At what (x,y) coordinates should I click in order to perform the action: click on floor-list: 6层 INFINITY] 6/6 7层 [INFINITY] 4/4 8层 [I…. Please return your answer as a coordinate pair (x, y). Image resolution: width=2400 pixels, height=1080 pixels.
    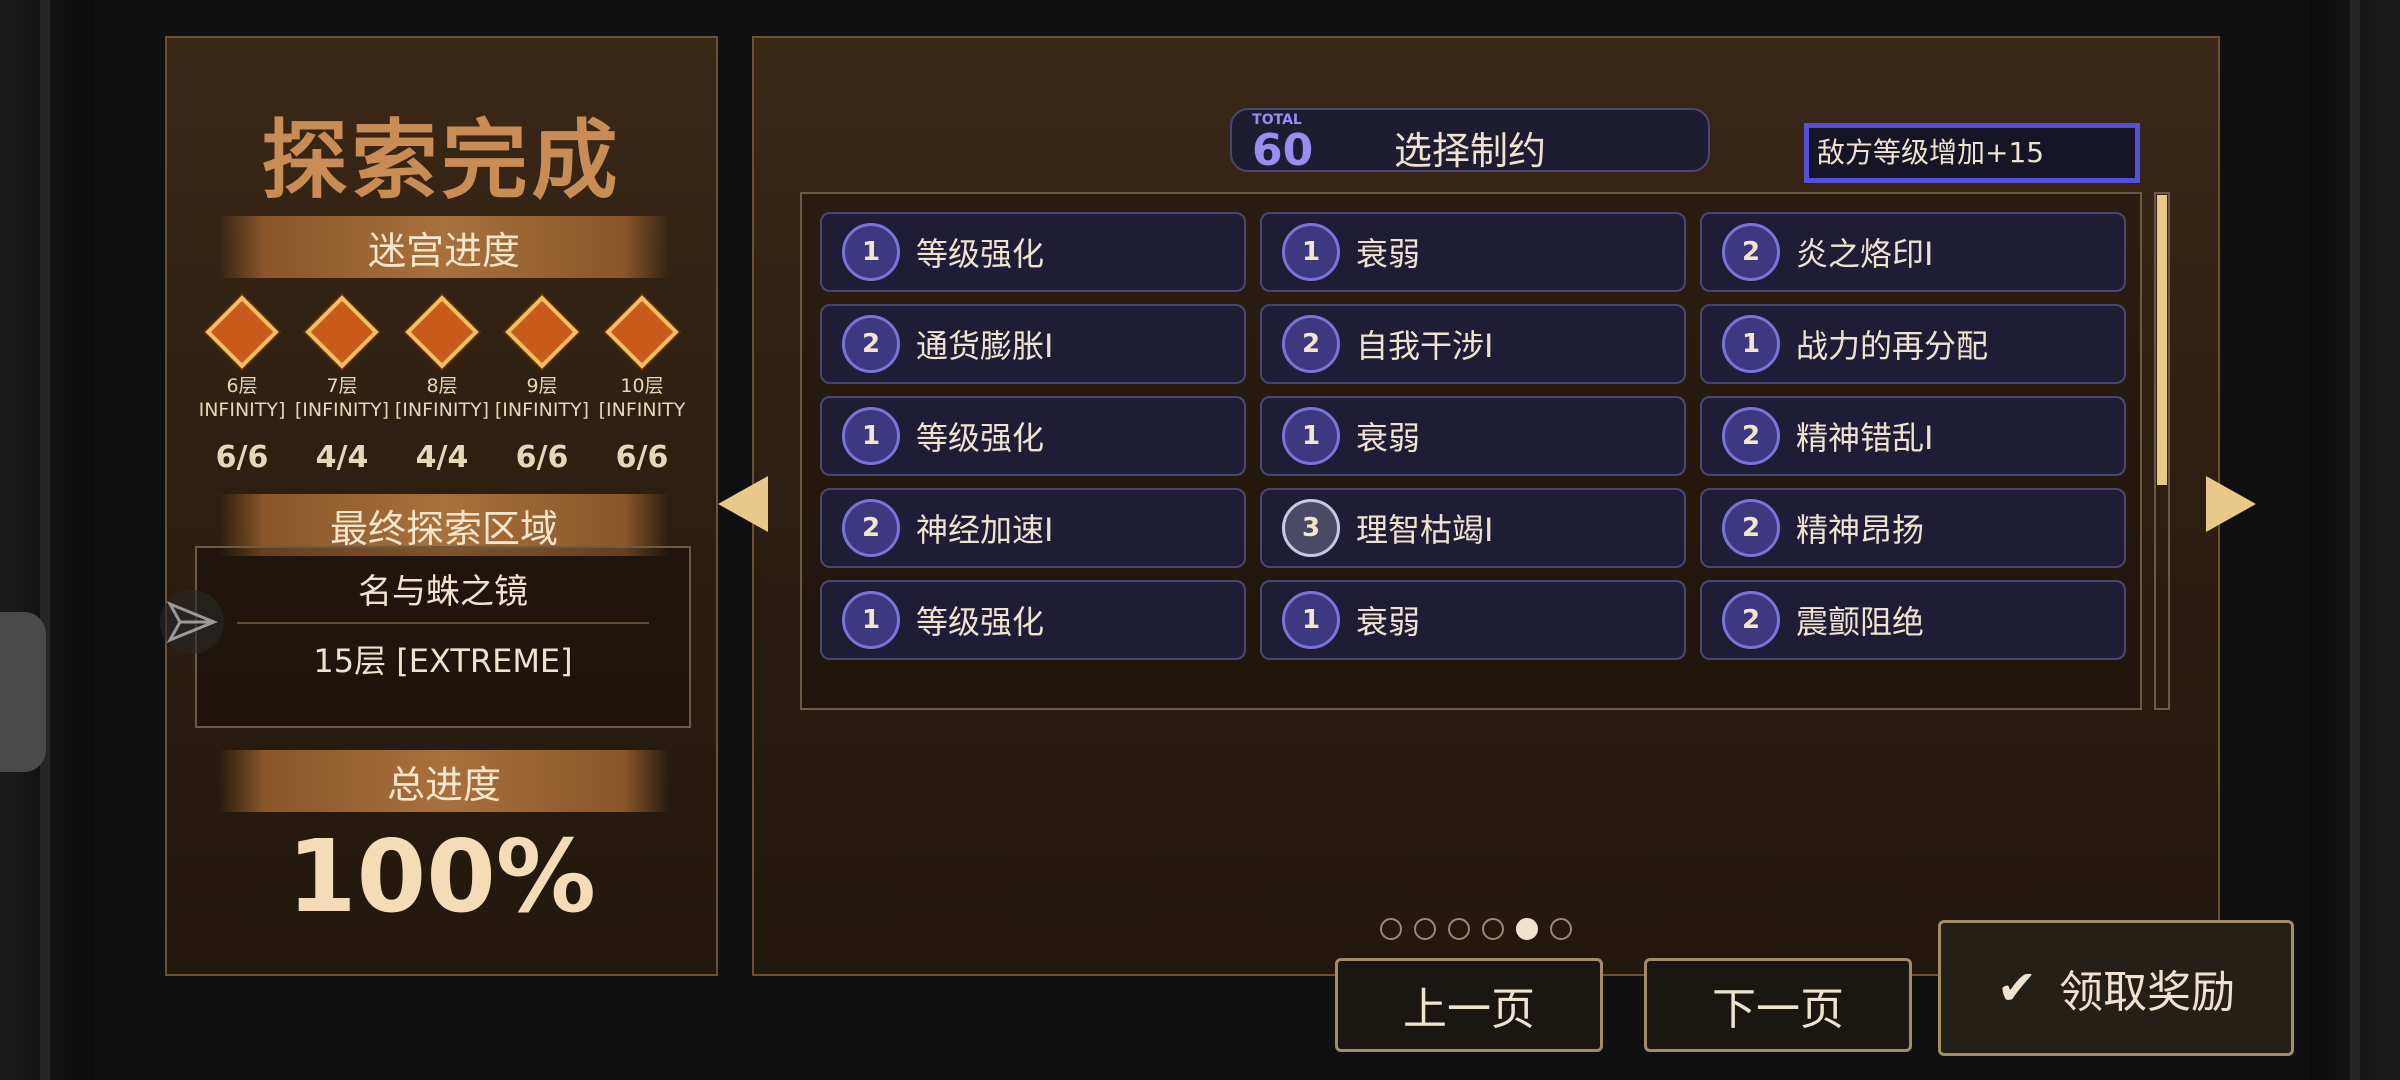
    Looking at the image, I should click on (442, 385).